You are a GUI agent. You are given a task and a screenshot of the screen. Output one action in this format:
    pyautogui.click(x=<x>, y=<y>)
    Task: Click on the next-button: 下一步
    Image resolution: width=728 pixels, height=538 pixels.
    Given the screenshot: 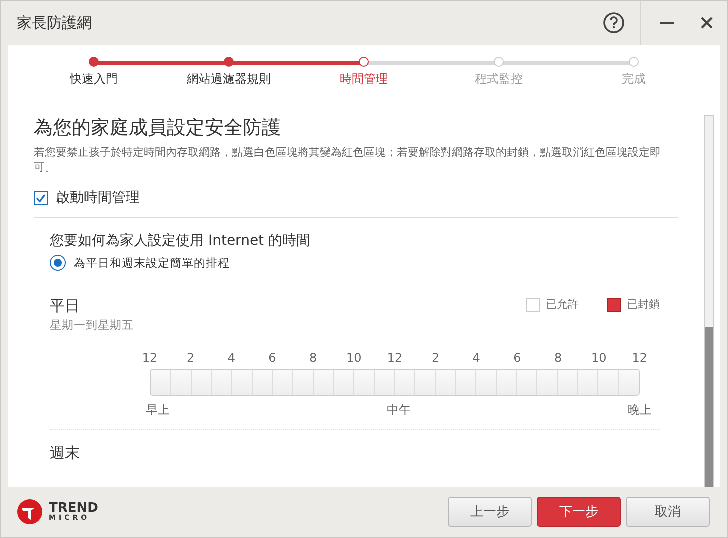 What is the action you would take?
    pyautogui.click(x=579, y=512)
    